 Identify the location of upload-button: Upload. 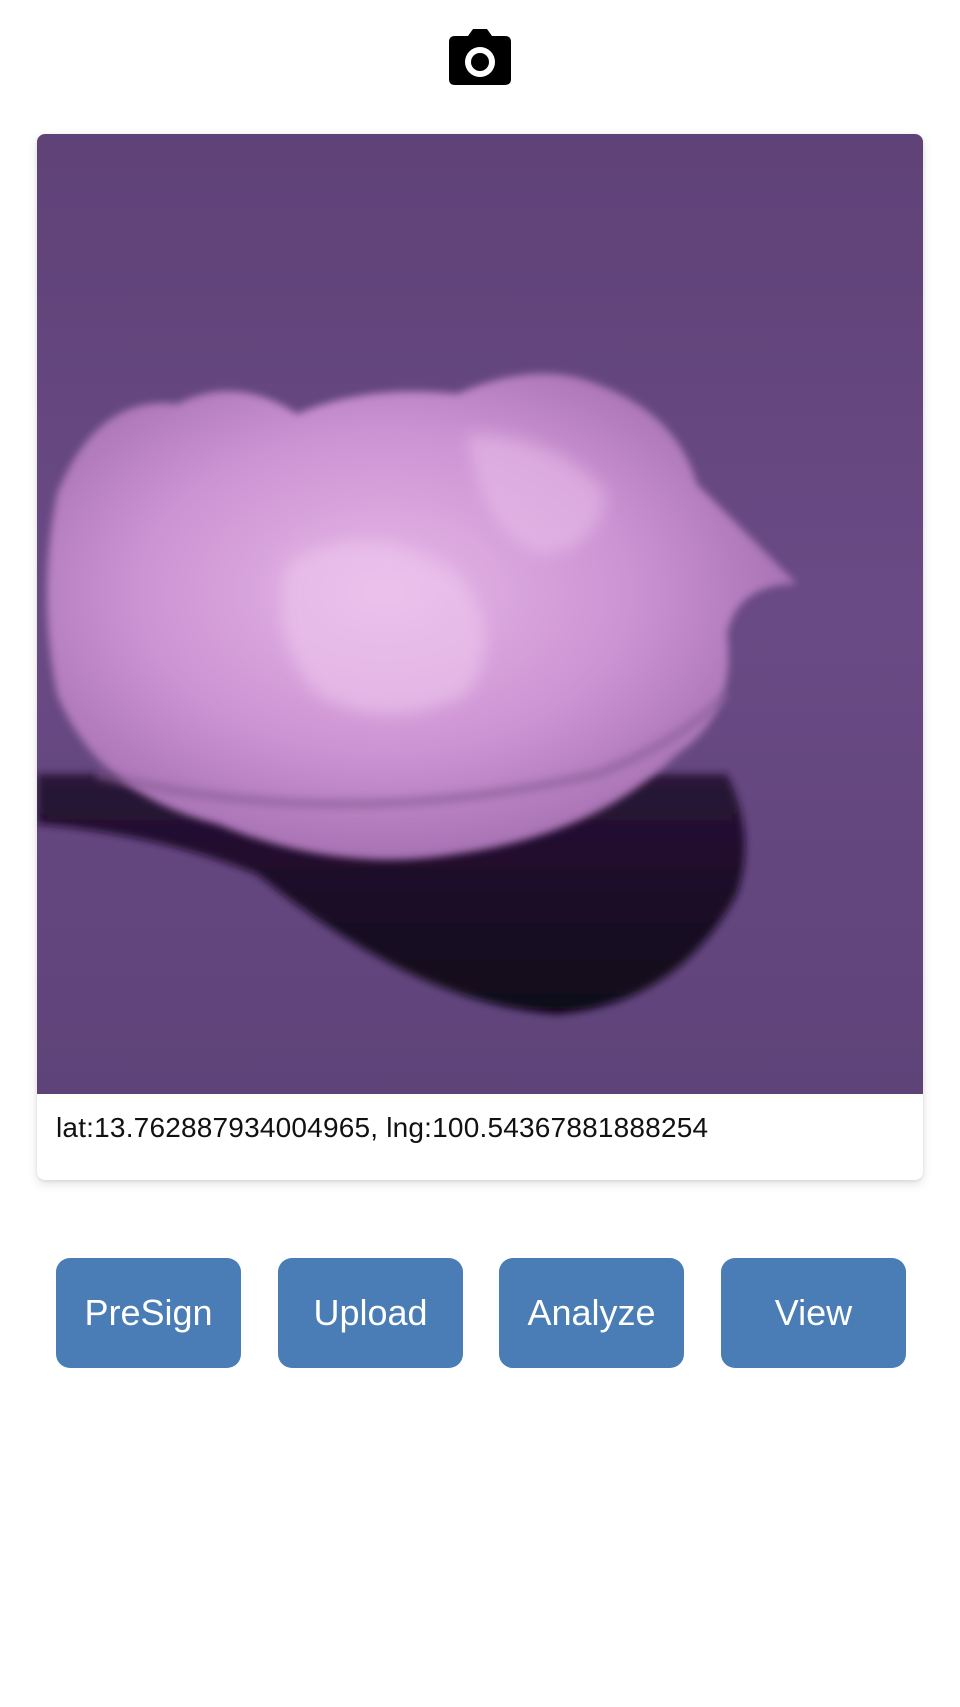
(370, 1313).